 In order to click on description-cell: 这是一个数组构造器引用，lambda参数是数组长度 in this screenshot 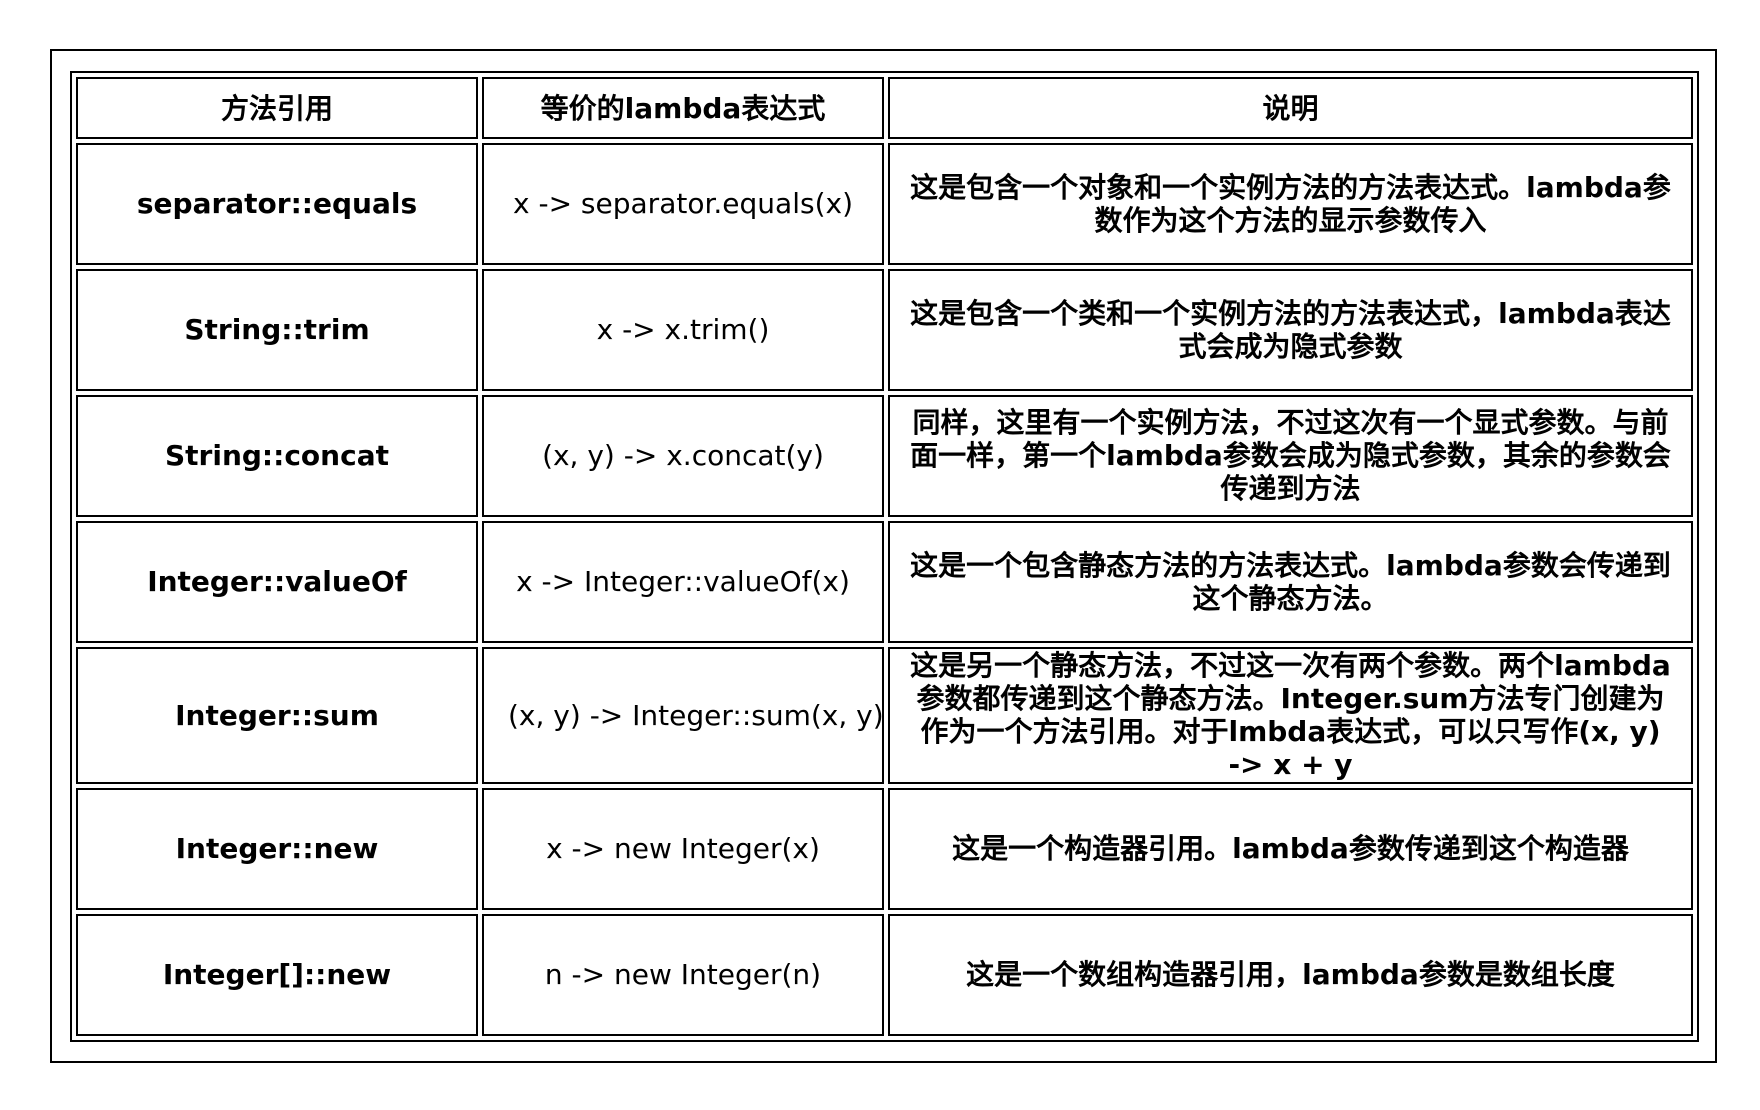, I will do `click(1290, 974)`.